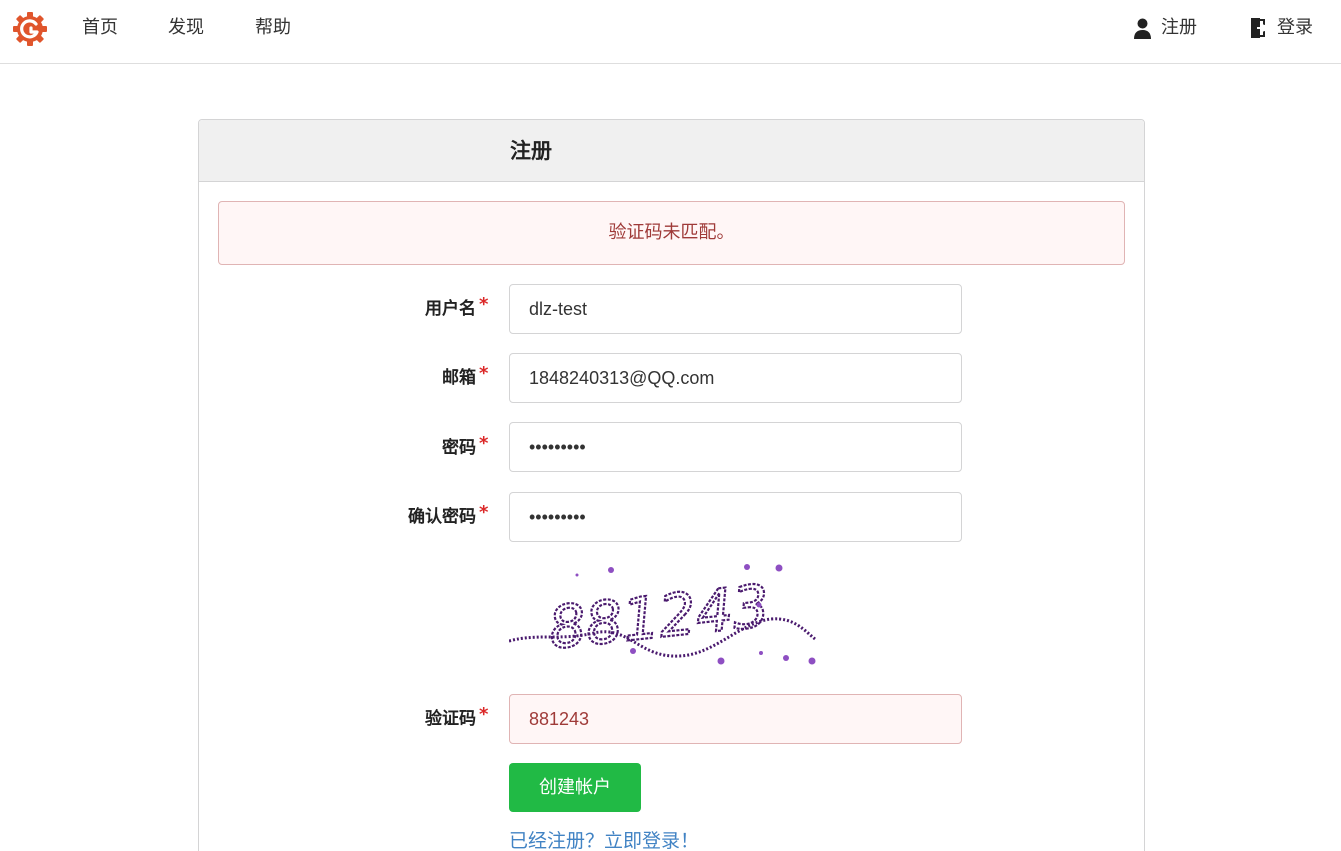 The height and width of the screenshot is (851, 1341). What do you see at coordinates (670, 32) in the screenshot?
I see `top-navbar: 首页 发现 帮助 注册 登录` at bounding box center [670, 32].